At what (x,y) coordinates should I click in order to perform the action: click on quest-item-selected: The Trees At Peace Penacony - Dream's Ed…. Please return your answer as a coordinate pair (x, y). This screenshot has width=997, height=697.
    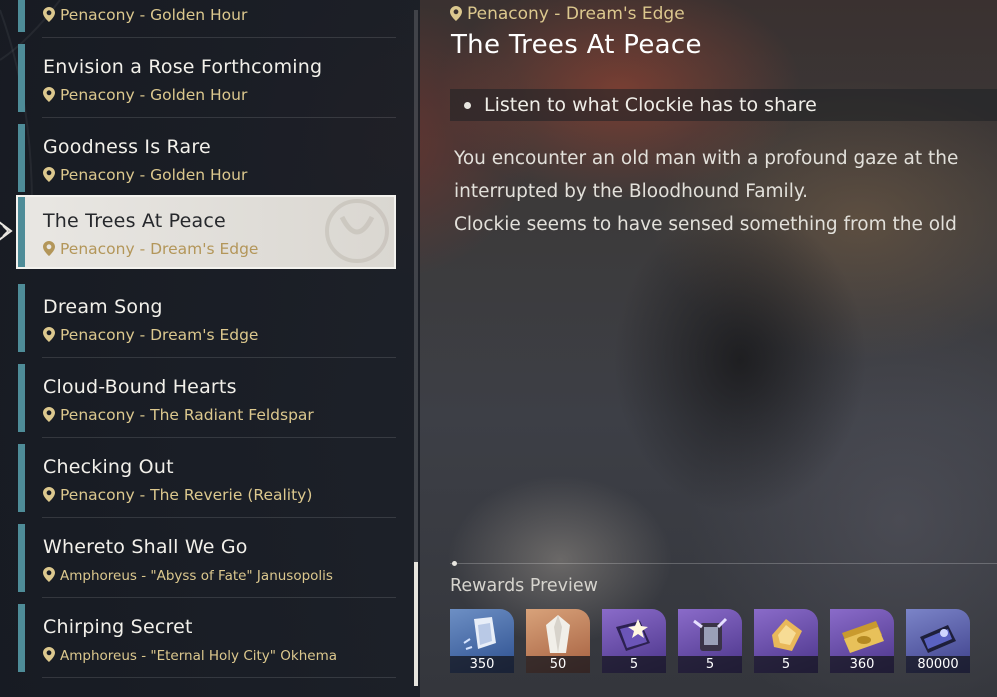
    Looking at the image, I should click on (198, 232).